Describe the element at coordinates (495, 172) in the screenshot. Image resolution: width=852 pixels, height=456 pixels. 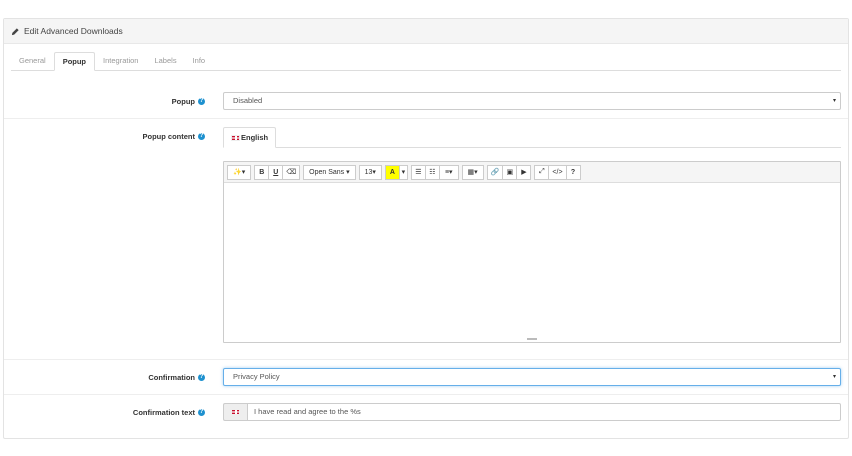
I see `link-button: 🔗` at that location.